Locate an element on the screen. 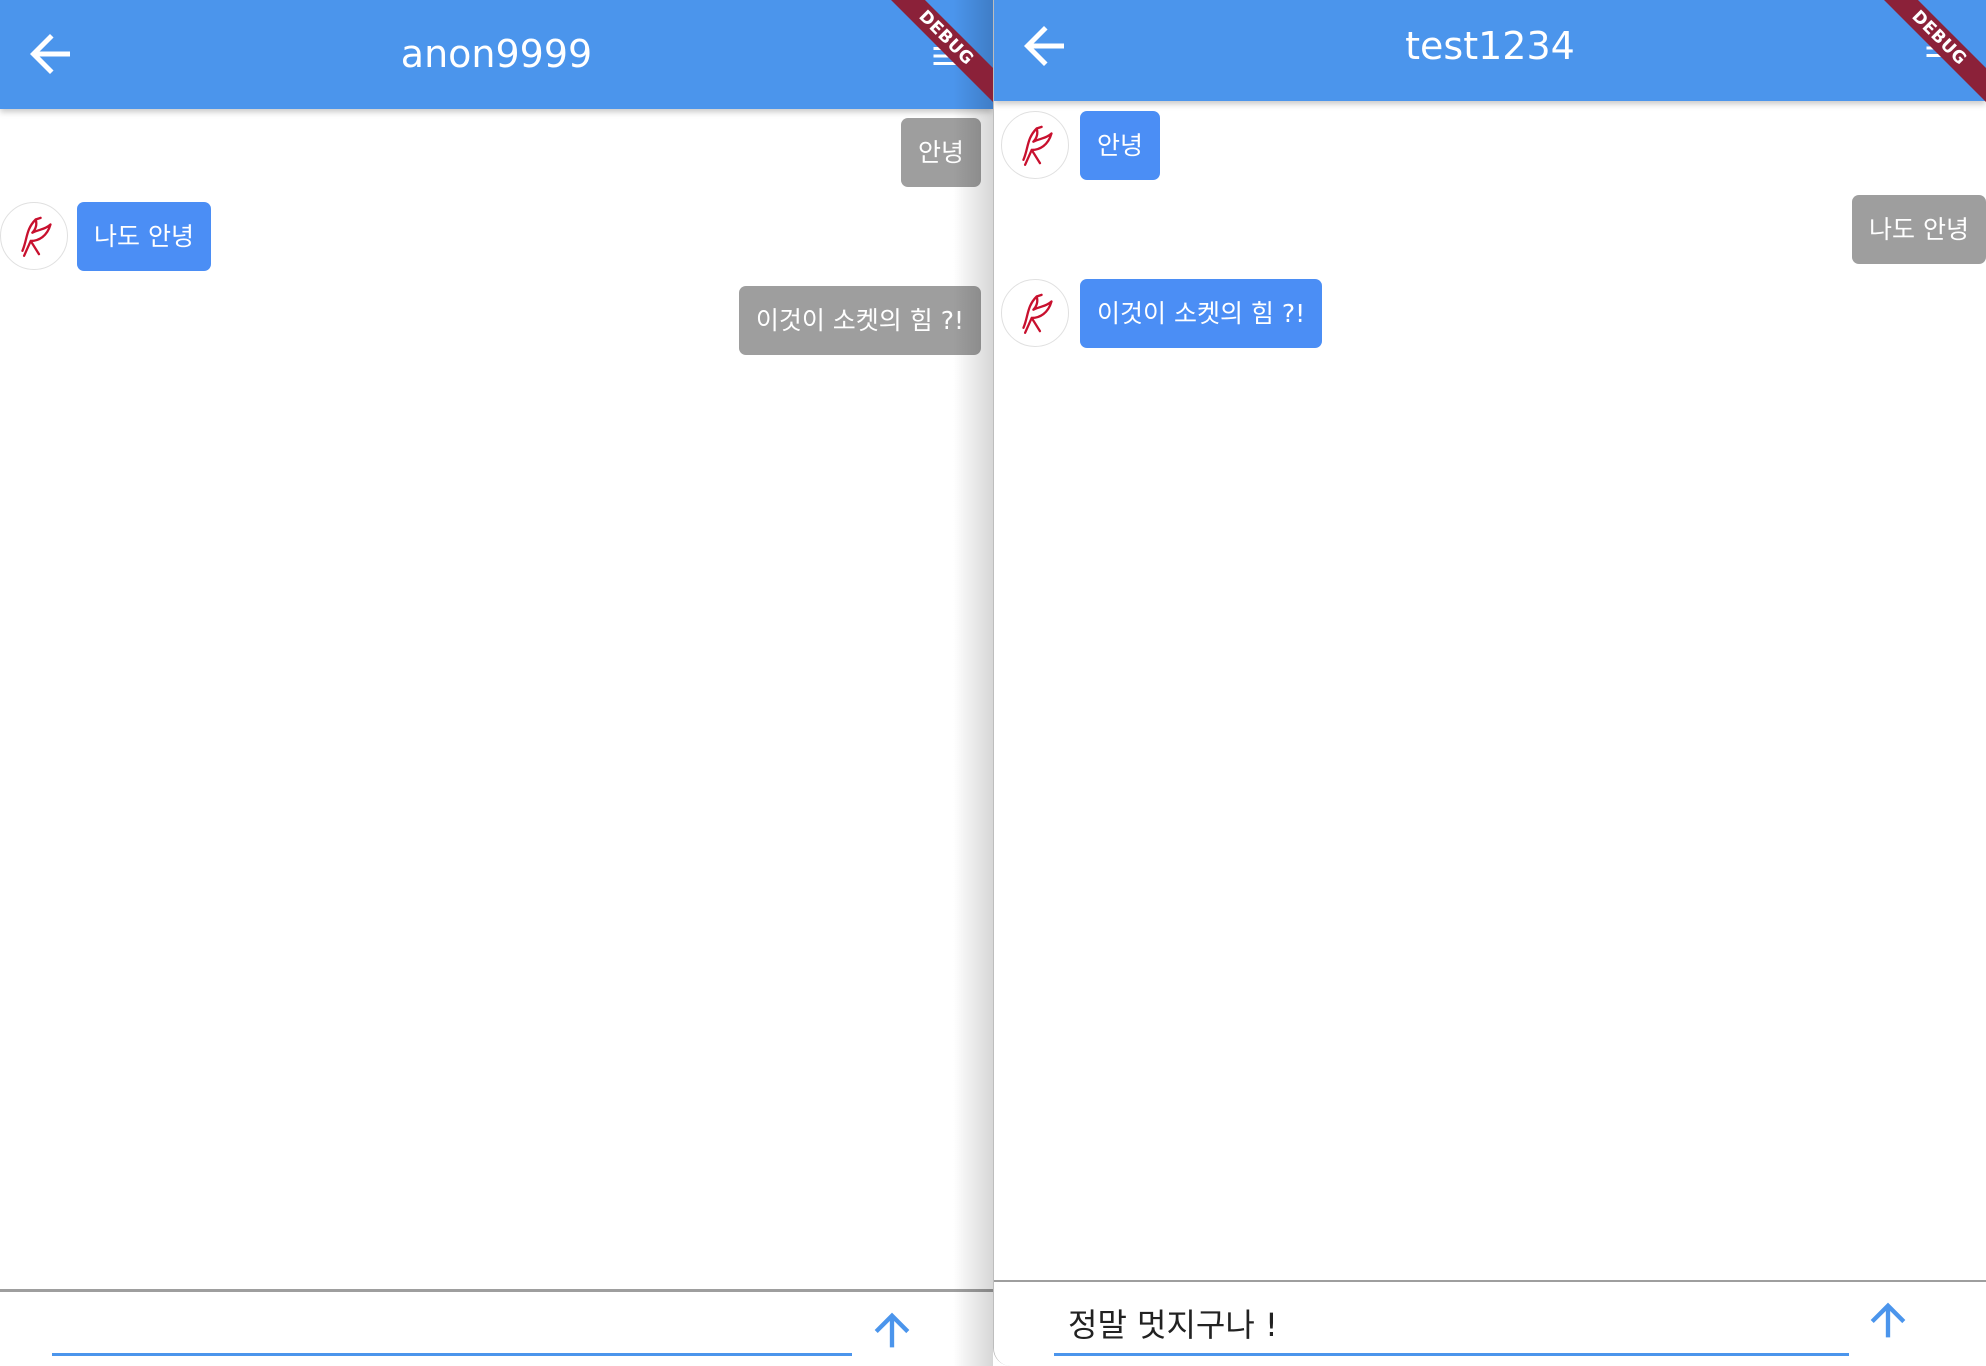 The image size is (1986, 1366). chat-title: anon9999 is located at coordinates (496, 54).